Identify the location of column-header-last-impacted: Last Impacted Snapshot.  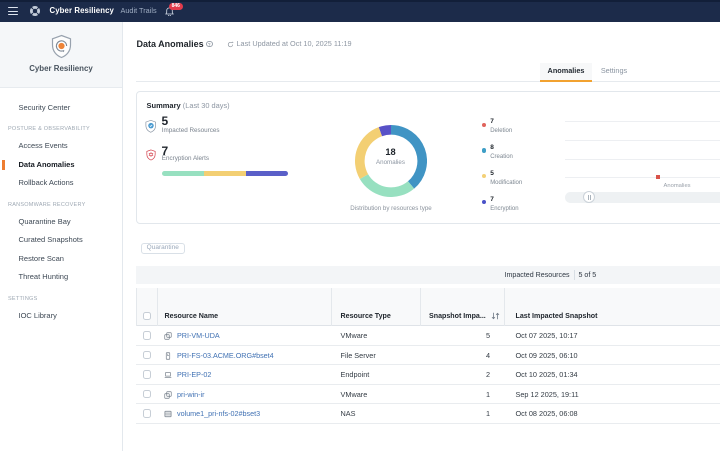
(557, 316).